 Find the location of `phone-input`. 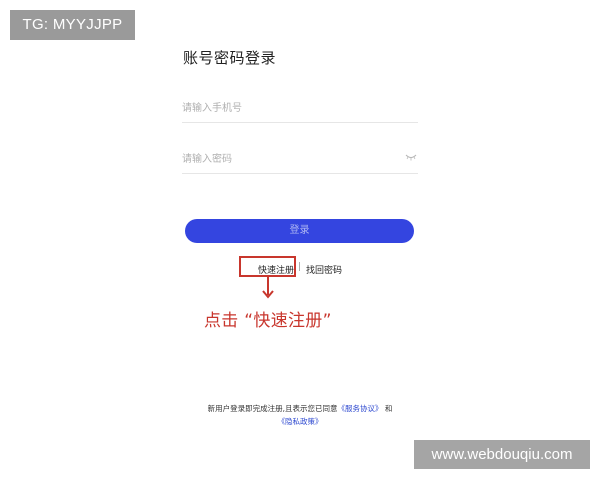

phone-input is located at coordinates (287, 108).